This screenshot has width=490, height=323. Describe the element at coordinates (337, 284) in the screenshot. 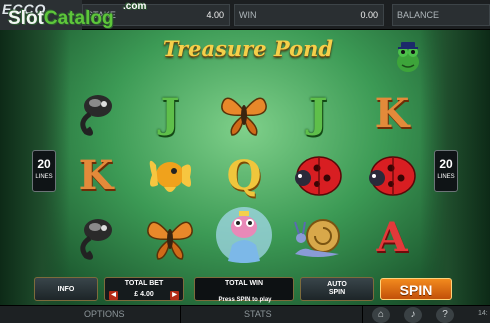

I see `auto-spin-label-1: AUTO` at that location.